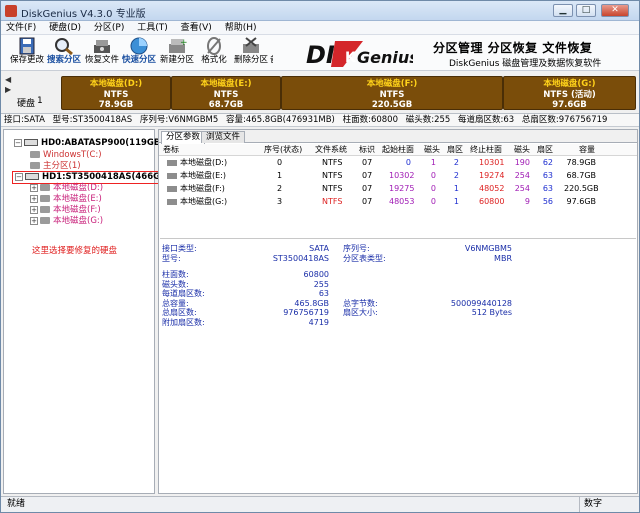 The height and width of the screenshot is (513, 640). I want to click on info-heads: 磁头数:255, so click(428, 120).